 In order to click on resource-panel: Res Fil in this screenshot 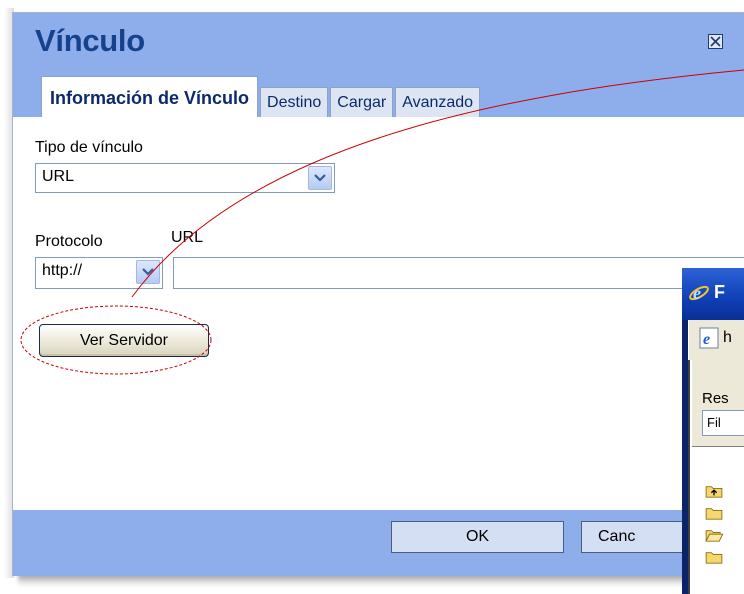, I will do `click(718, 403)`.